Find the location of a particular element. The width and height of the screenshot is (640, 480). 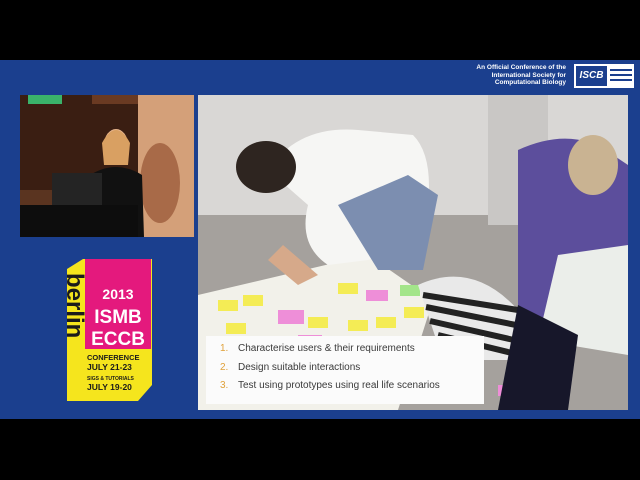

speaker-image is located at coordinates (107, 166).